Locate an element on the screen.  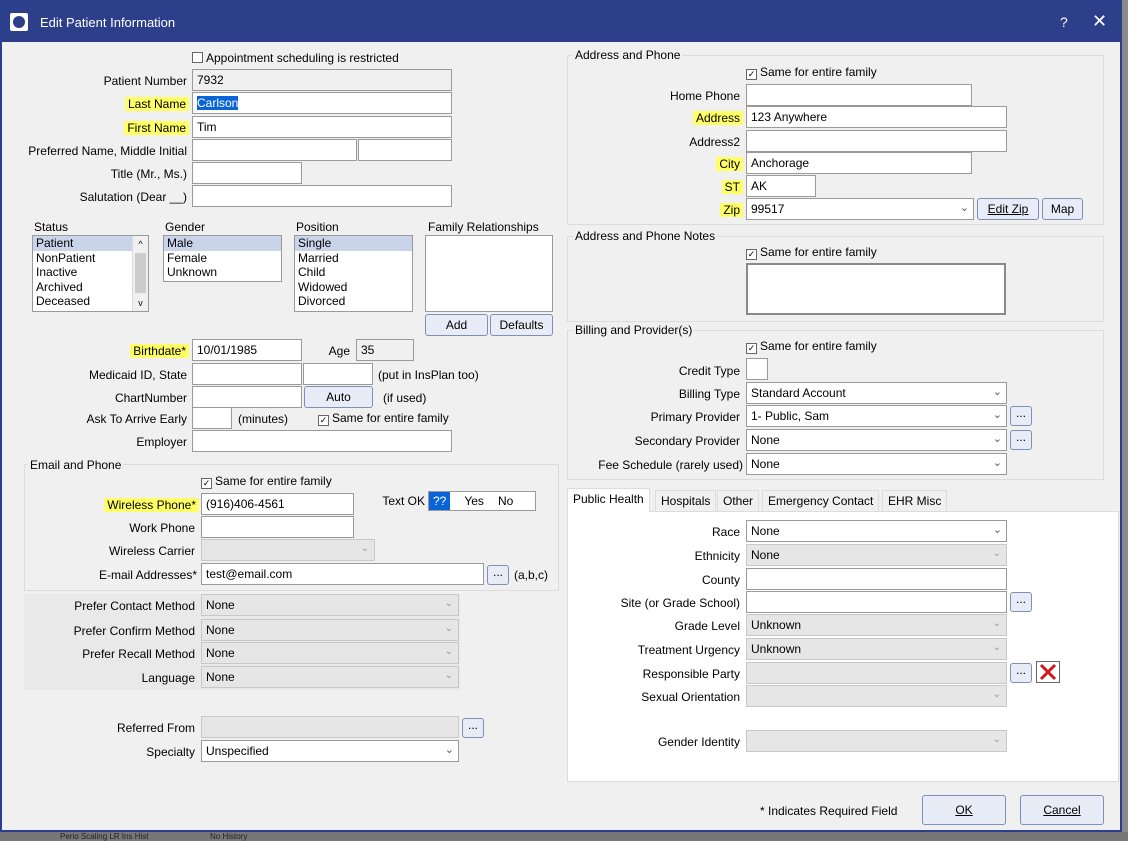
salutation-field is located at coordinates (322, 196).